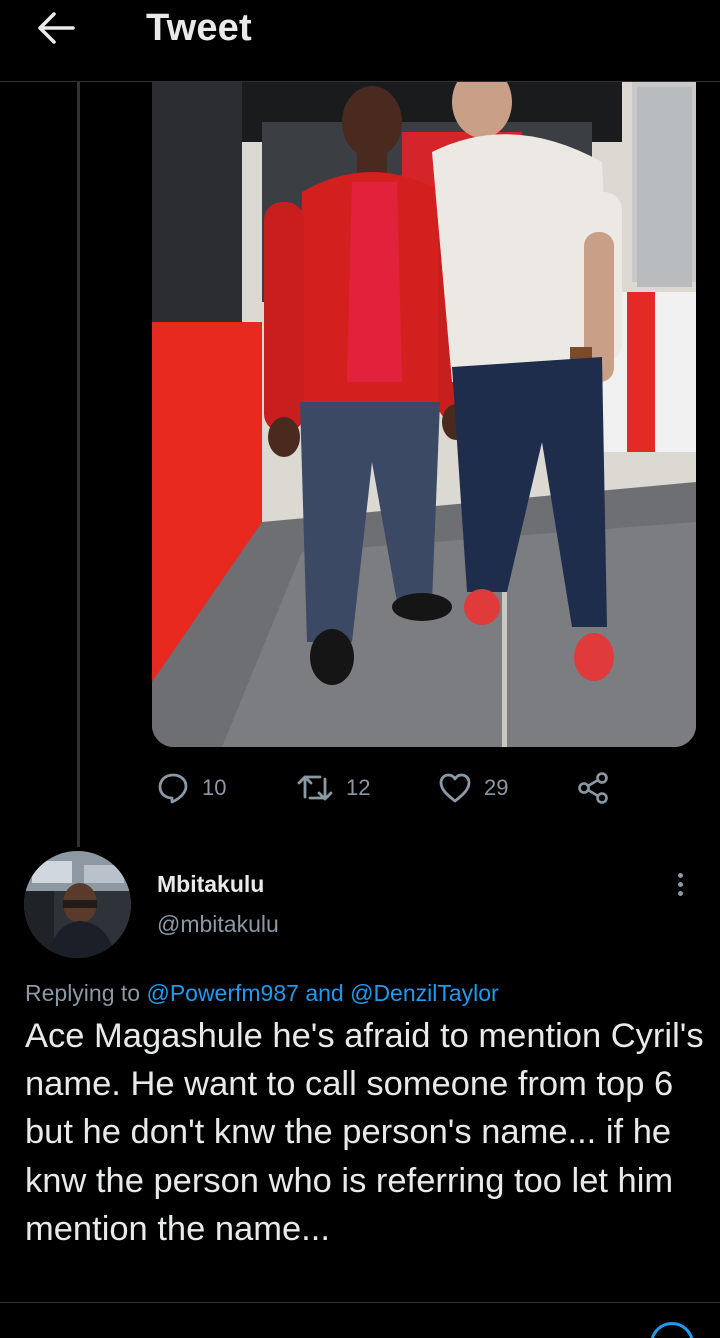  I want to click on retweet-icon, so click(315, 788).